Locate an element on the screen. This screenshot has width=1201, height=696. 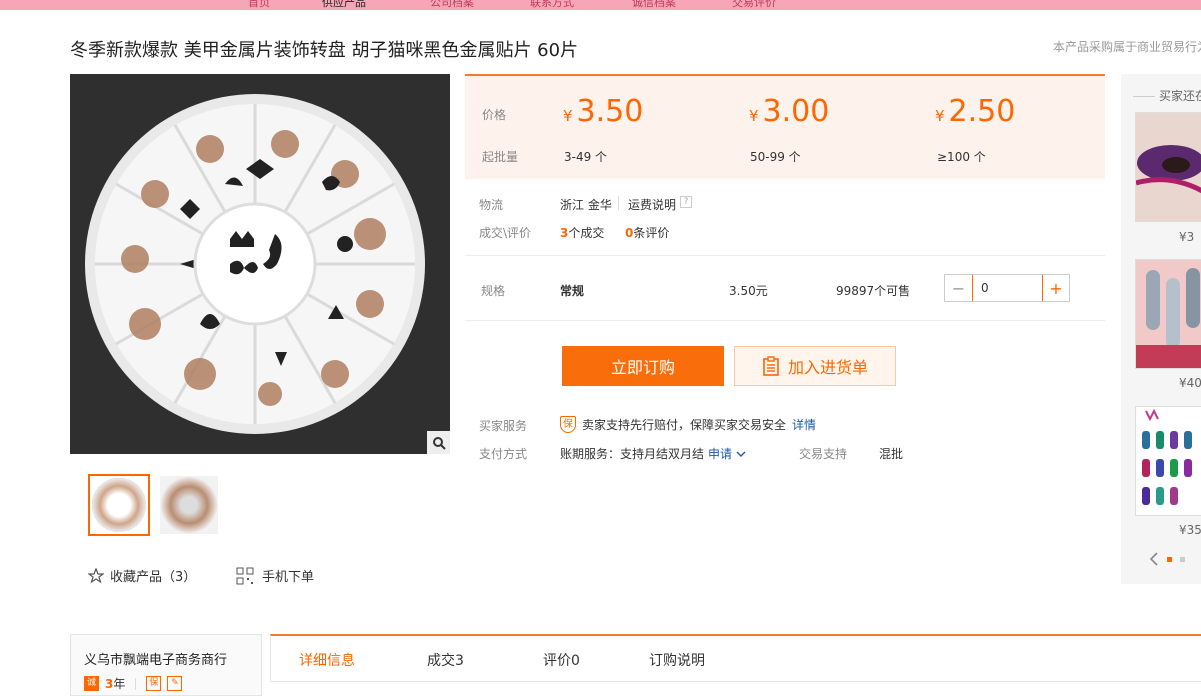
review-count: 0条评价 is located at coordinates (647, 232).